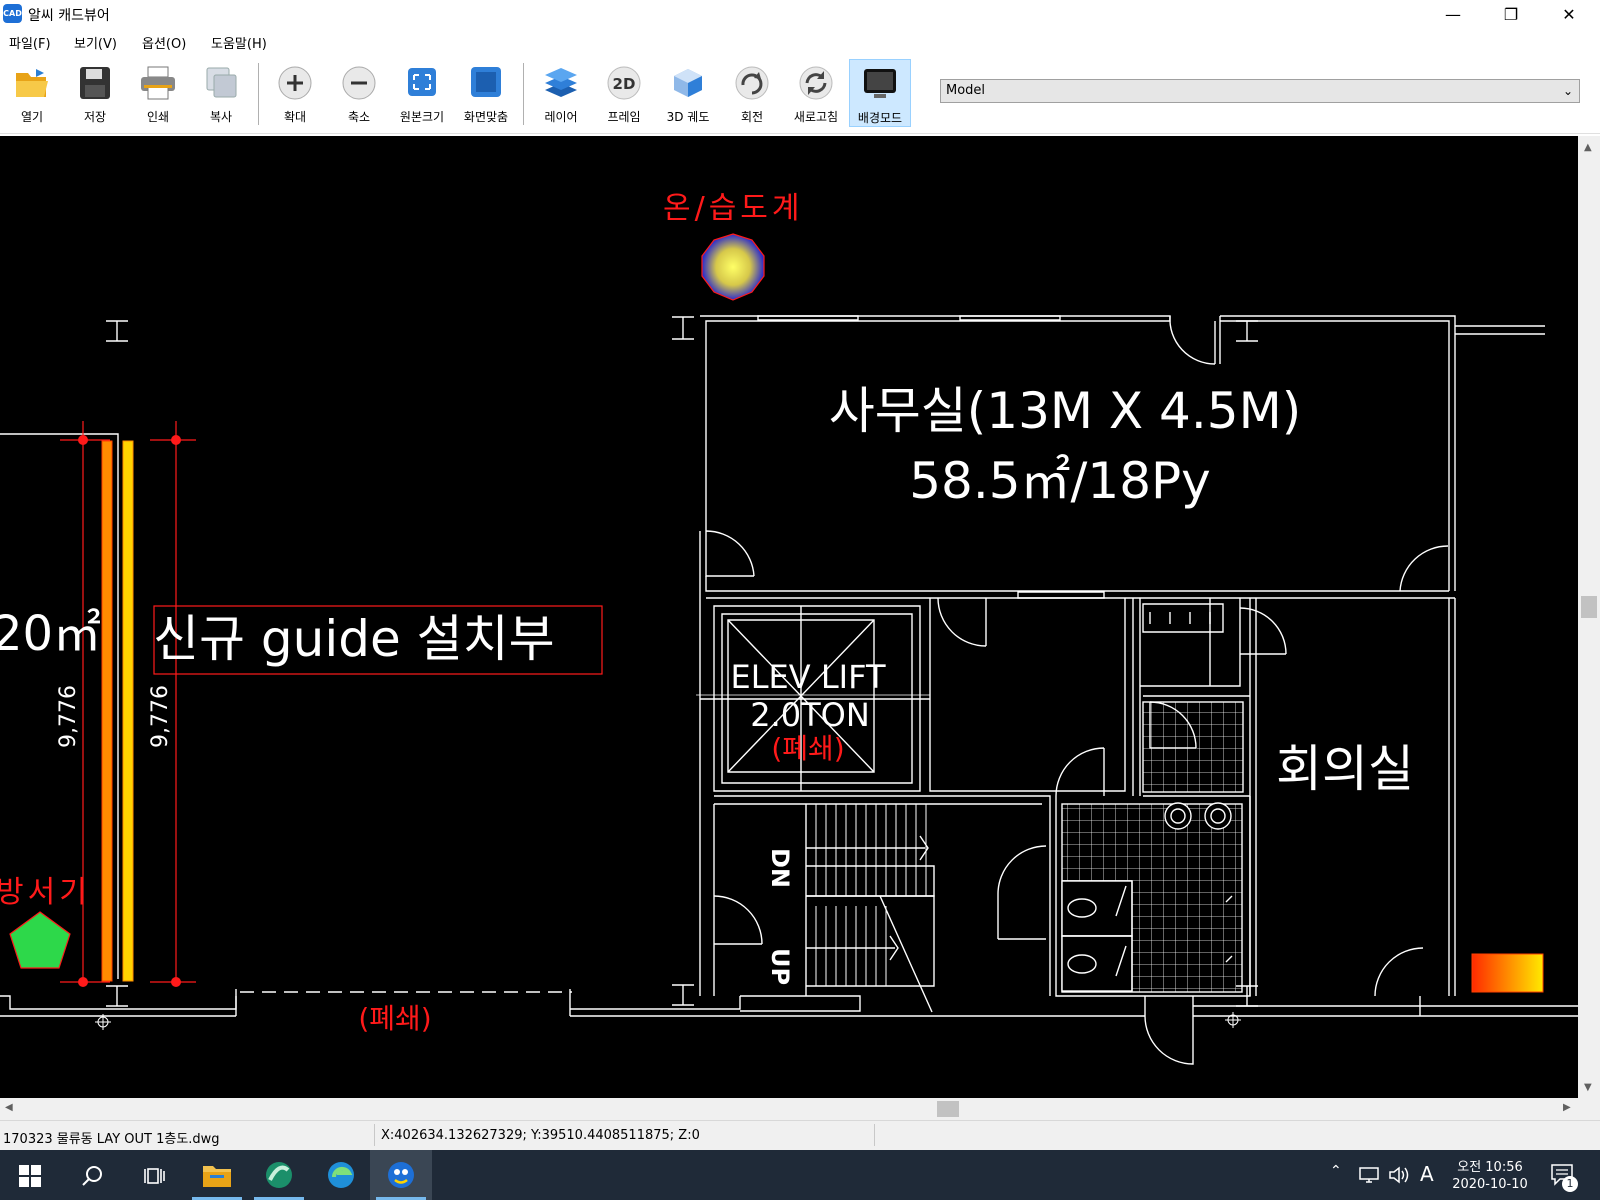  Describe the element at coordinates (239, 42) in the screenshot. I see `menu-help: 도움말(H)` at that location.